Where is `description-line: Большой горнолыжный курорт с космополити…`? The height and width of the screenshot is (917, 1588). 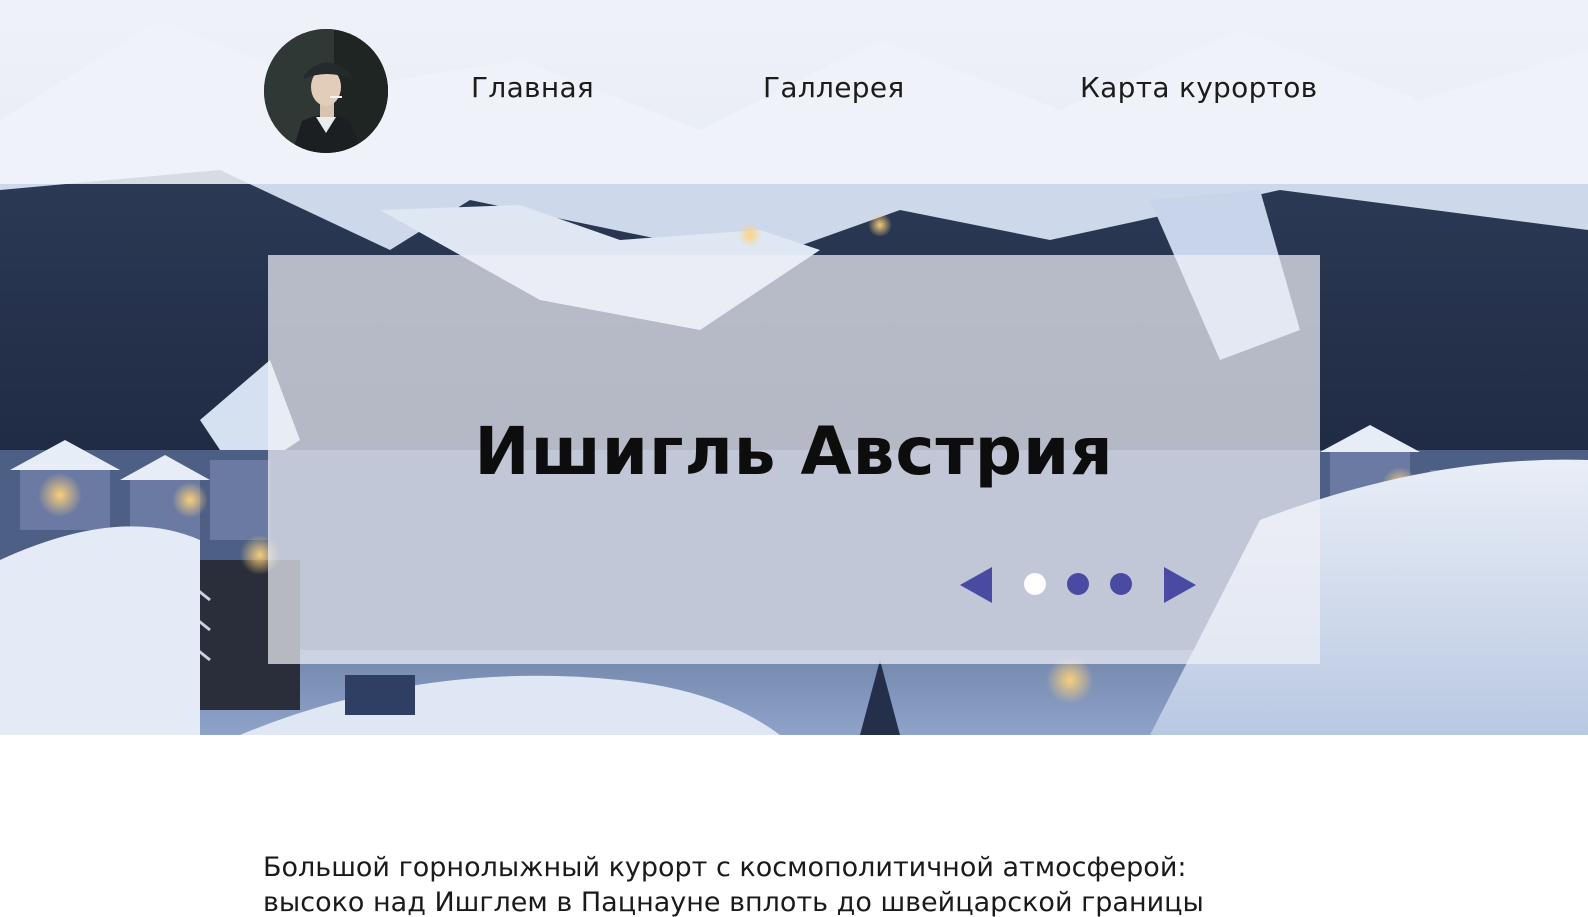
description-line: Большой горнолыжный курорт с космополити… is located at coordinates (725, 867).